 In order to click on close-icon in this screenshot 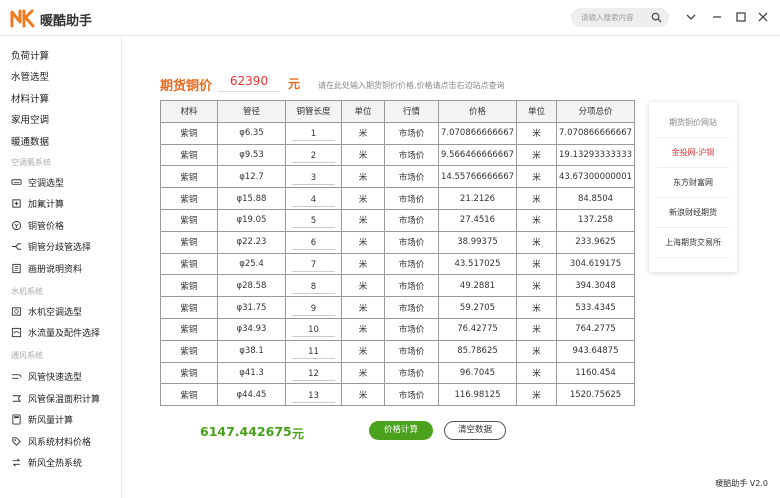, I will do `click(763, 17)`.